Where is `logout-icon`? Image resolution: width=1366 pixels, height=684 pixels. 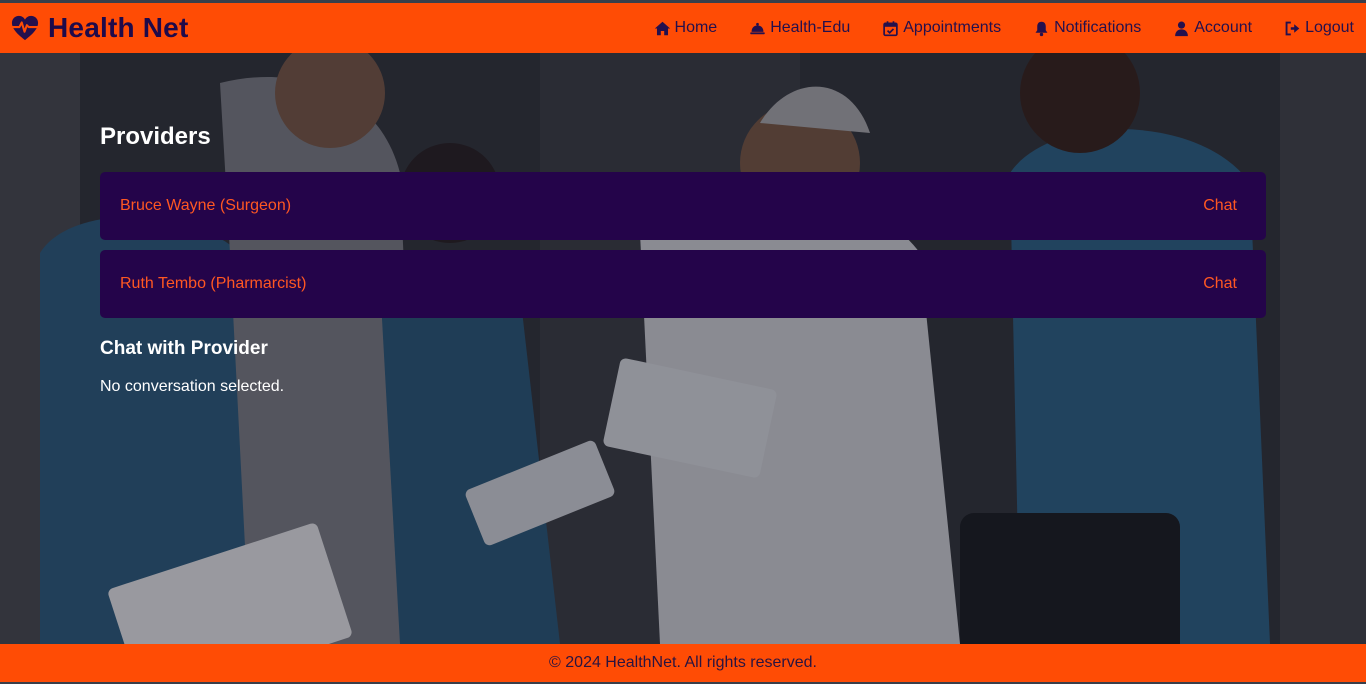
logout-icon is located at coordinates (1292, 28).